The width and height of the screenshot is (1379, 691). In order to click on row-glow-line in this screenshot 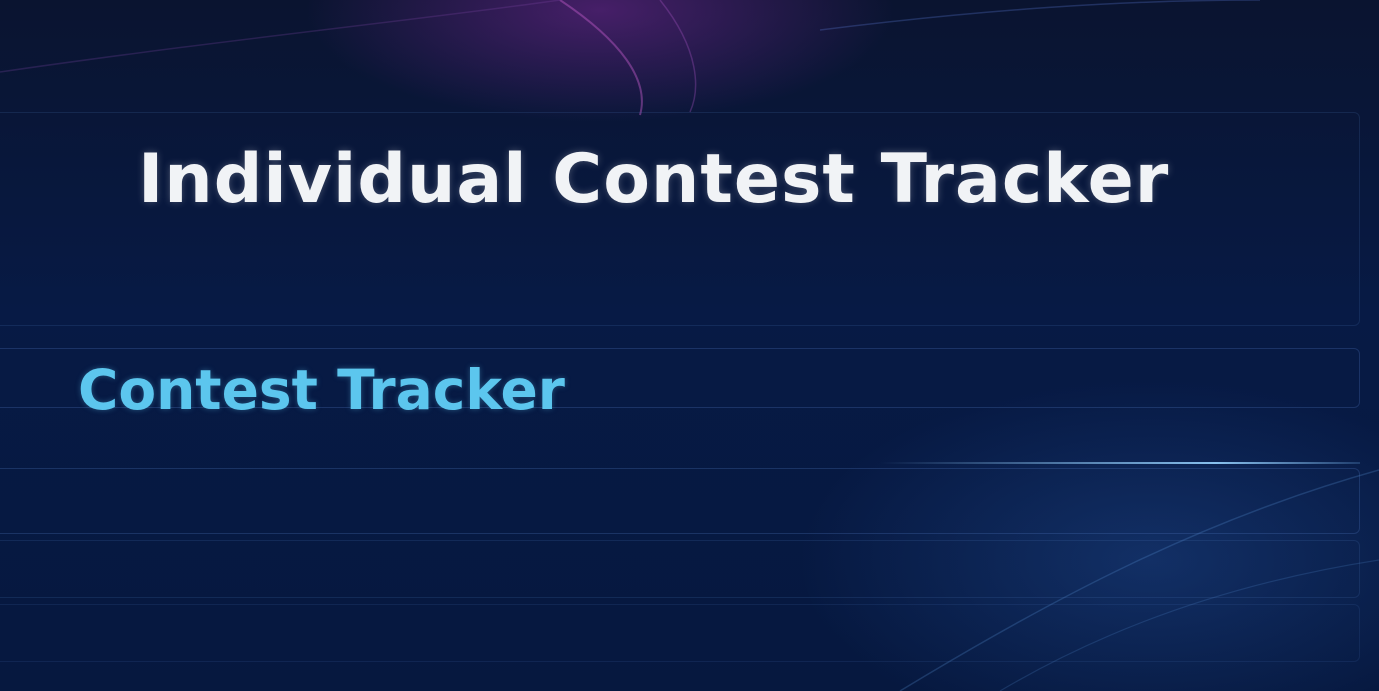, I will do `click(1120, 463)`.